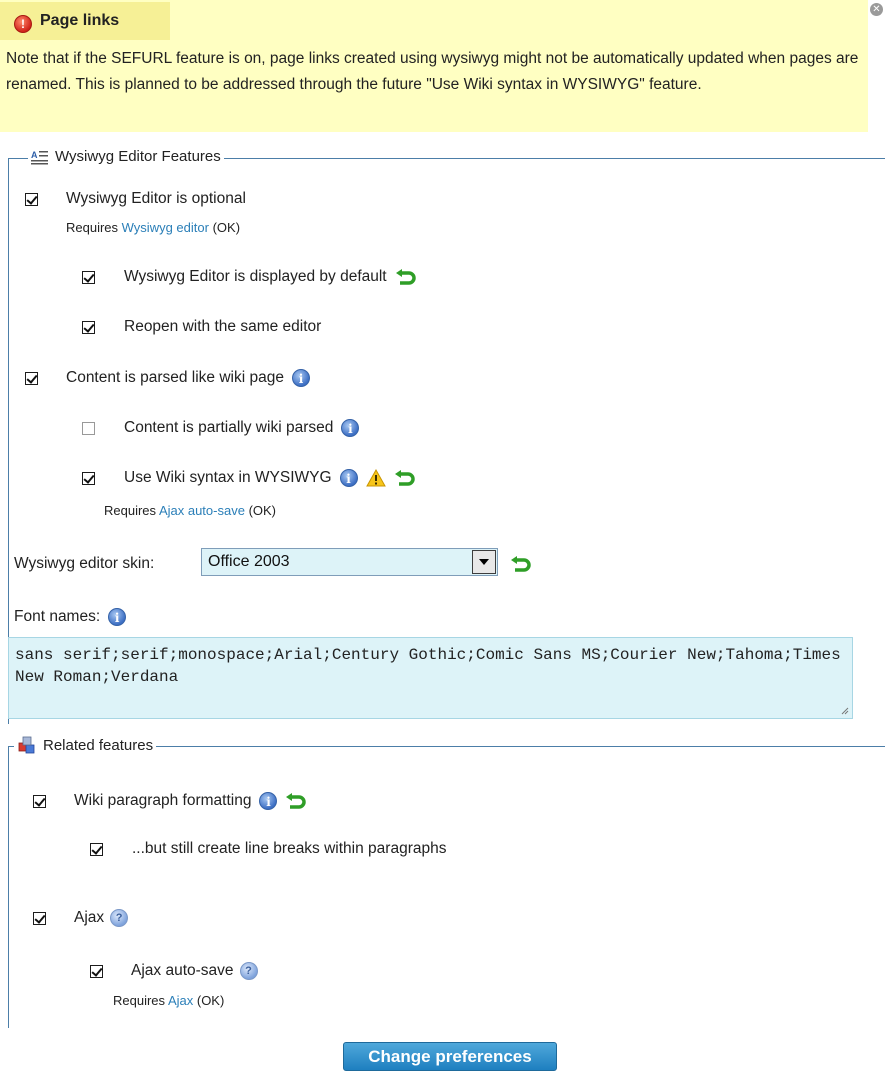 The width and height of the screenshot is (885, 1071). I want to click on requires-ajax-auto-save: Requires Ajax auto-save (OK), so click(190, 510).